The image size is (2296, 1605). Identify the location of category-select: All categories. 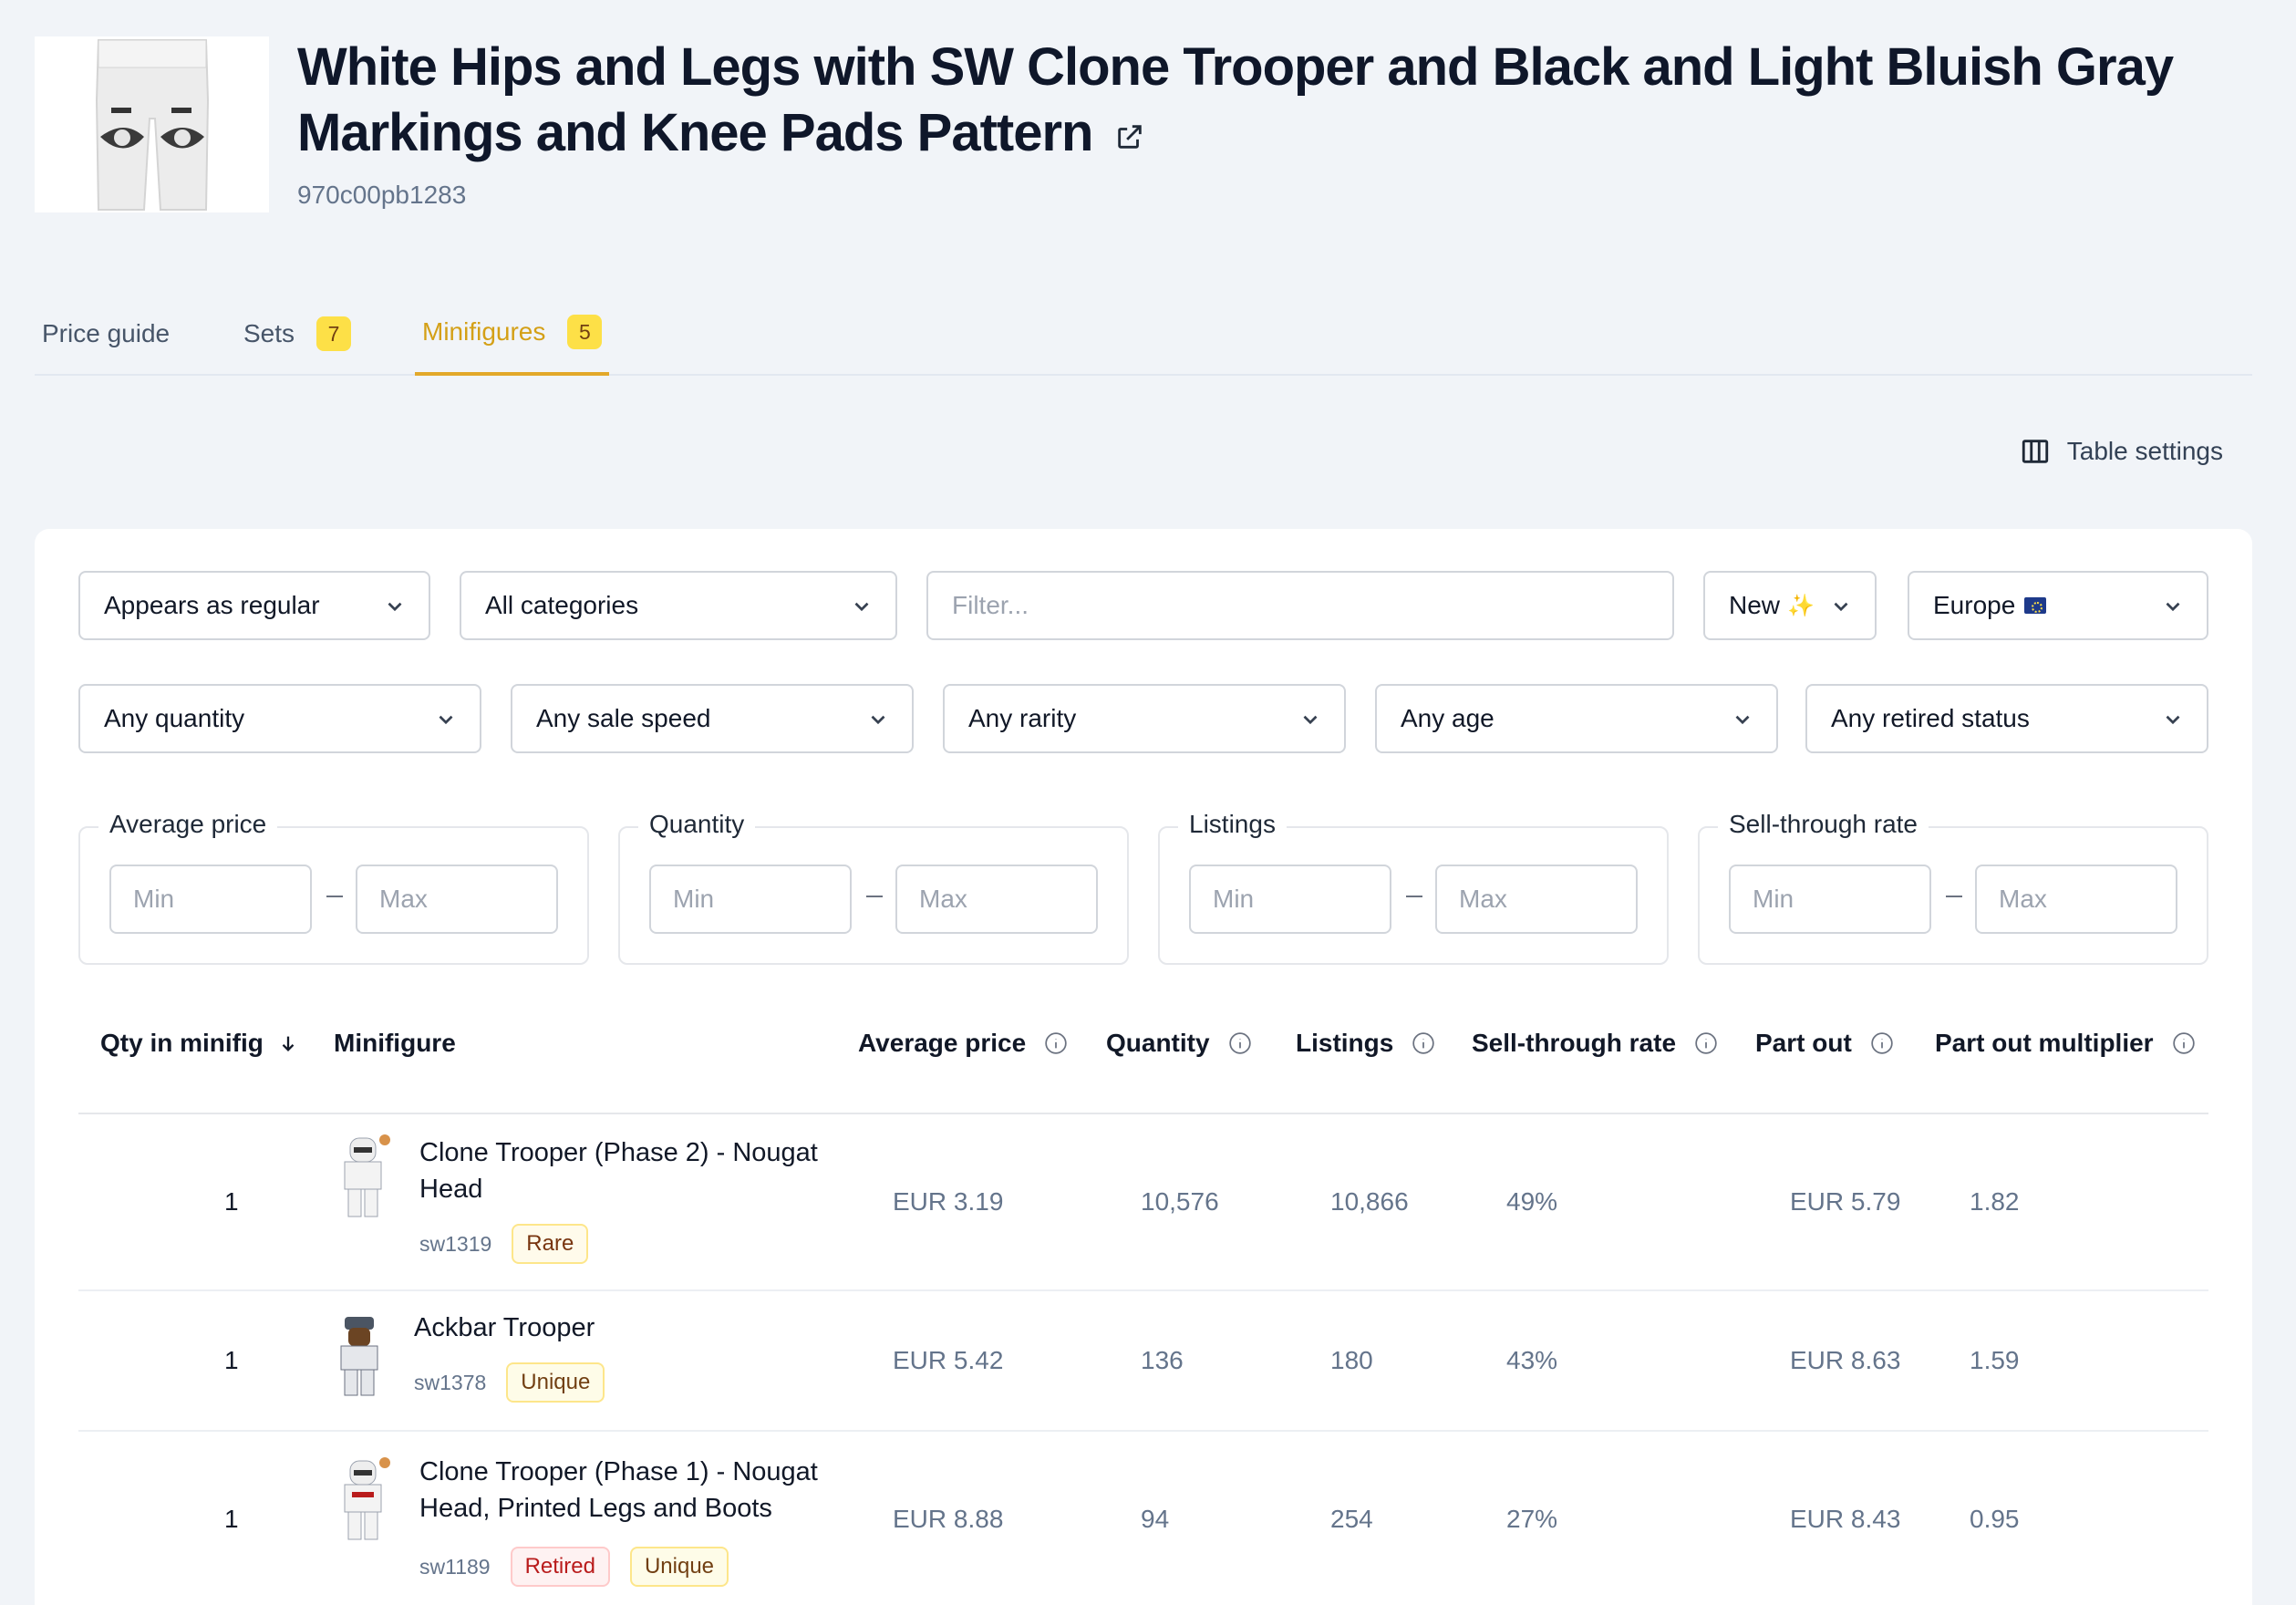
(678, 605).